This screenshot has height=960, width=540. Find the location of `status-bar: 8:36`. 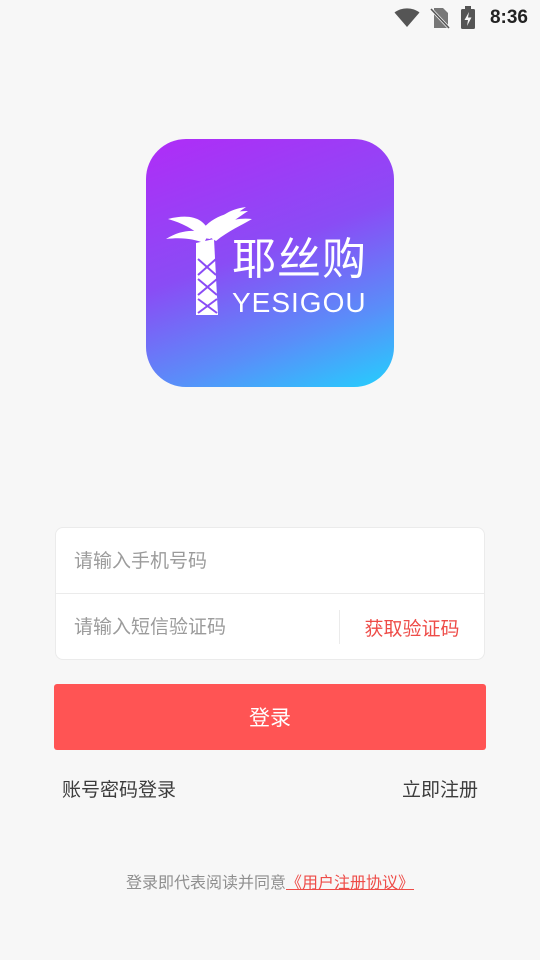

status-bar: 8:36 is located at coordinates (270, 18).